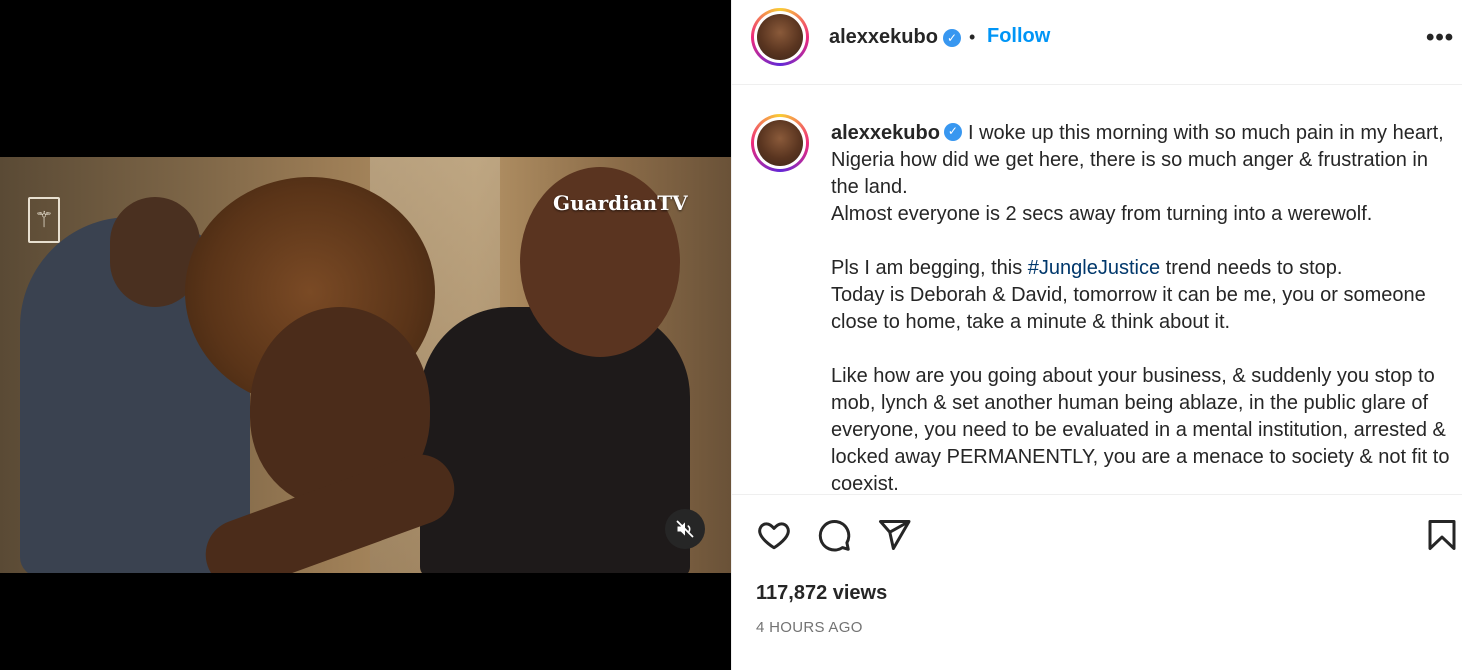 The width and height of the screenshot is (1462, 670). I want to click on bookmark-icon, so click(1442, 535).